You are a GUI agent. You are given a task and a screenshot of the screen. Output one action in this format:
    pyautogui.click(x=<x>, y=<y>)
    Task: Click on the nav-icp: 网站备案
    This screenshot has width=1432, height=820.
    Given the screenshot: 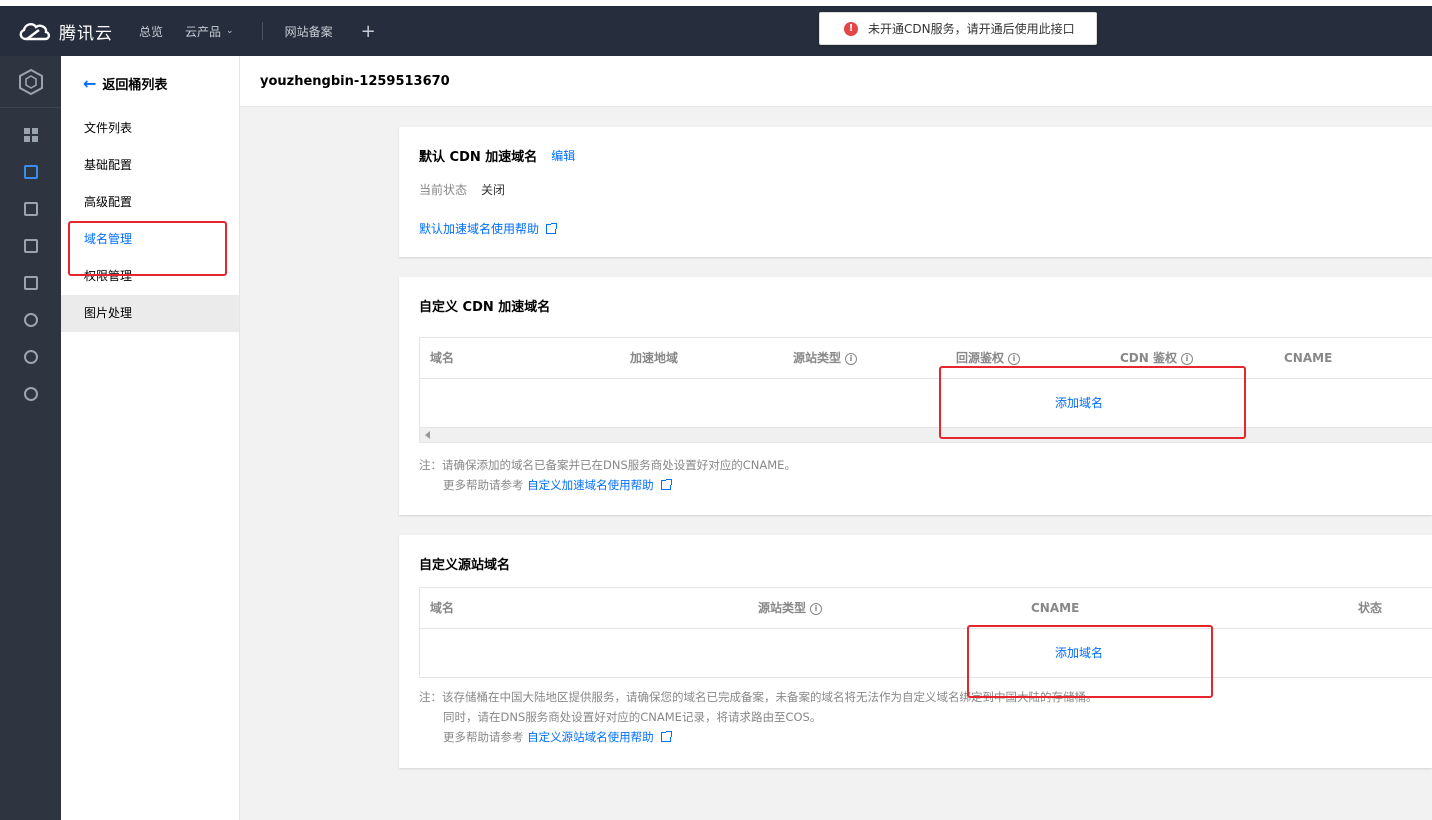 What is the action you would take?
    pyautogui.click(x=309, y=31)
    